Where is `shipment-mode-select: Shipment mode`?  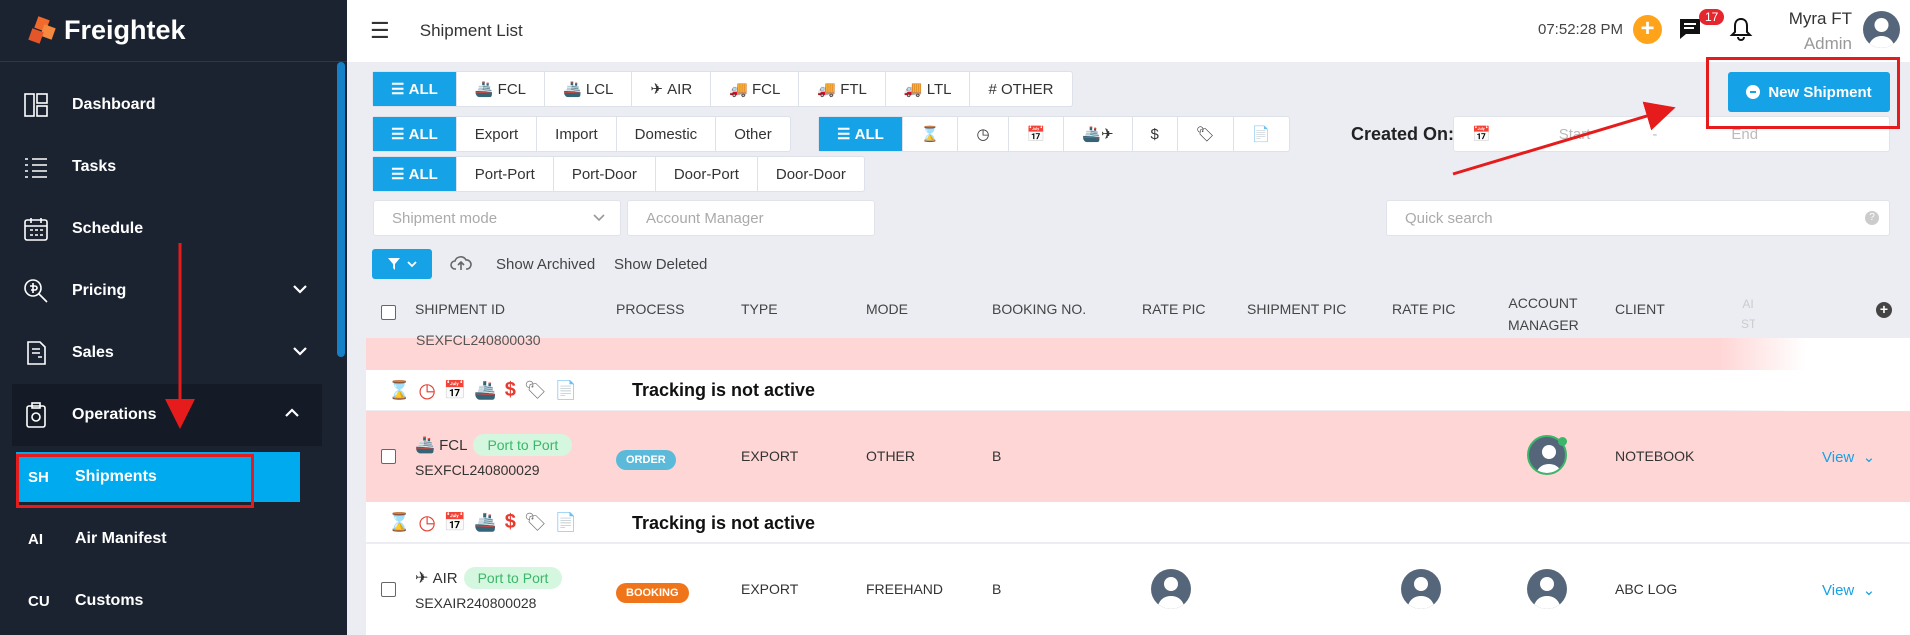 shipment-mode-select: Shipment mode is located at coordinates (497, 218).